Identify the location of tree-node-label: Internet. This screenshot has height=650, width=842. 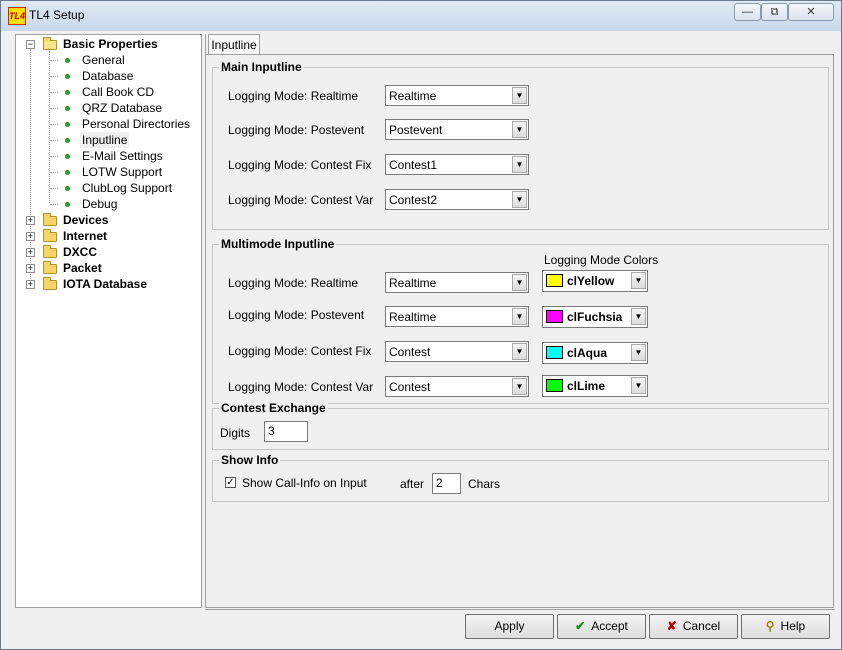
(85, 236).